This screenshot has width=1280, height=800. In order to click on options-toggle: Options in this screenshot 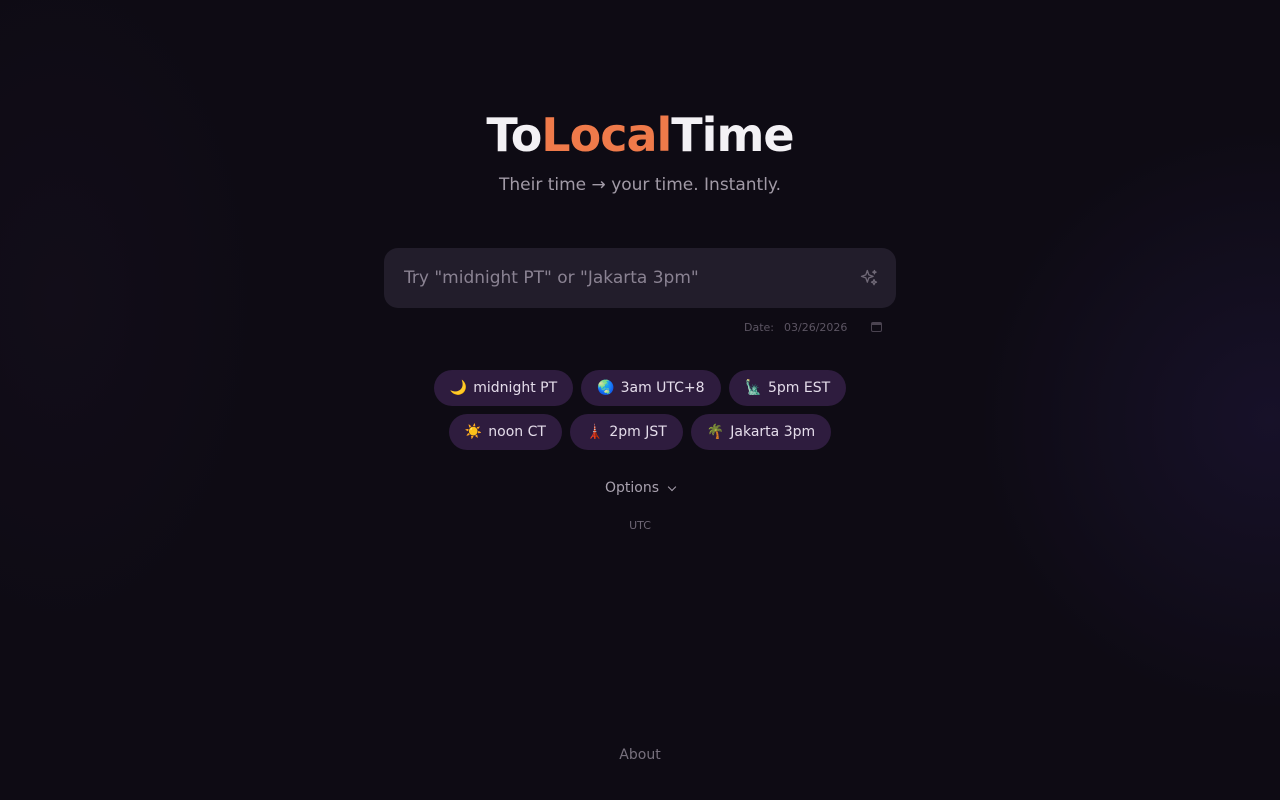, I will do `click(640, 488)`.